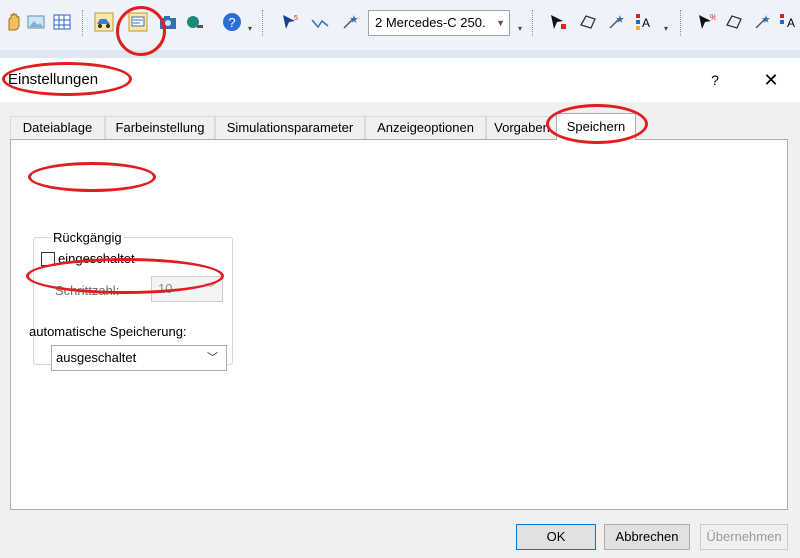 This screenshot has width=800, height=558. Describe the element at coordinates (647, 537) in the screenshot. I see `cancel-button: Abbrechen` at that location.